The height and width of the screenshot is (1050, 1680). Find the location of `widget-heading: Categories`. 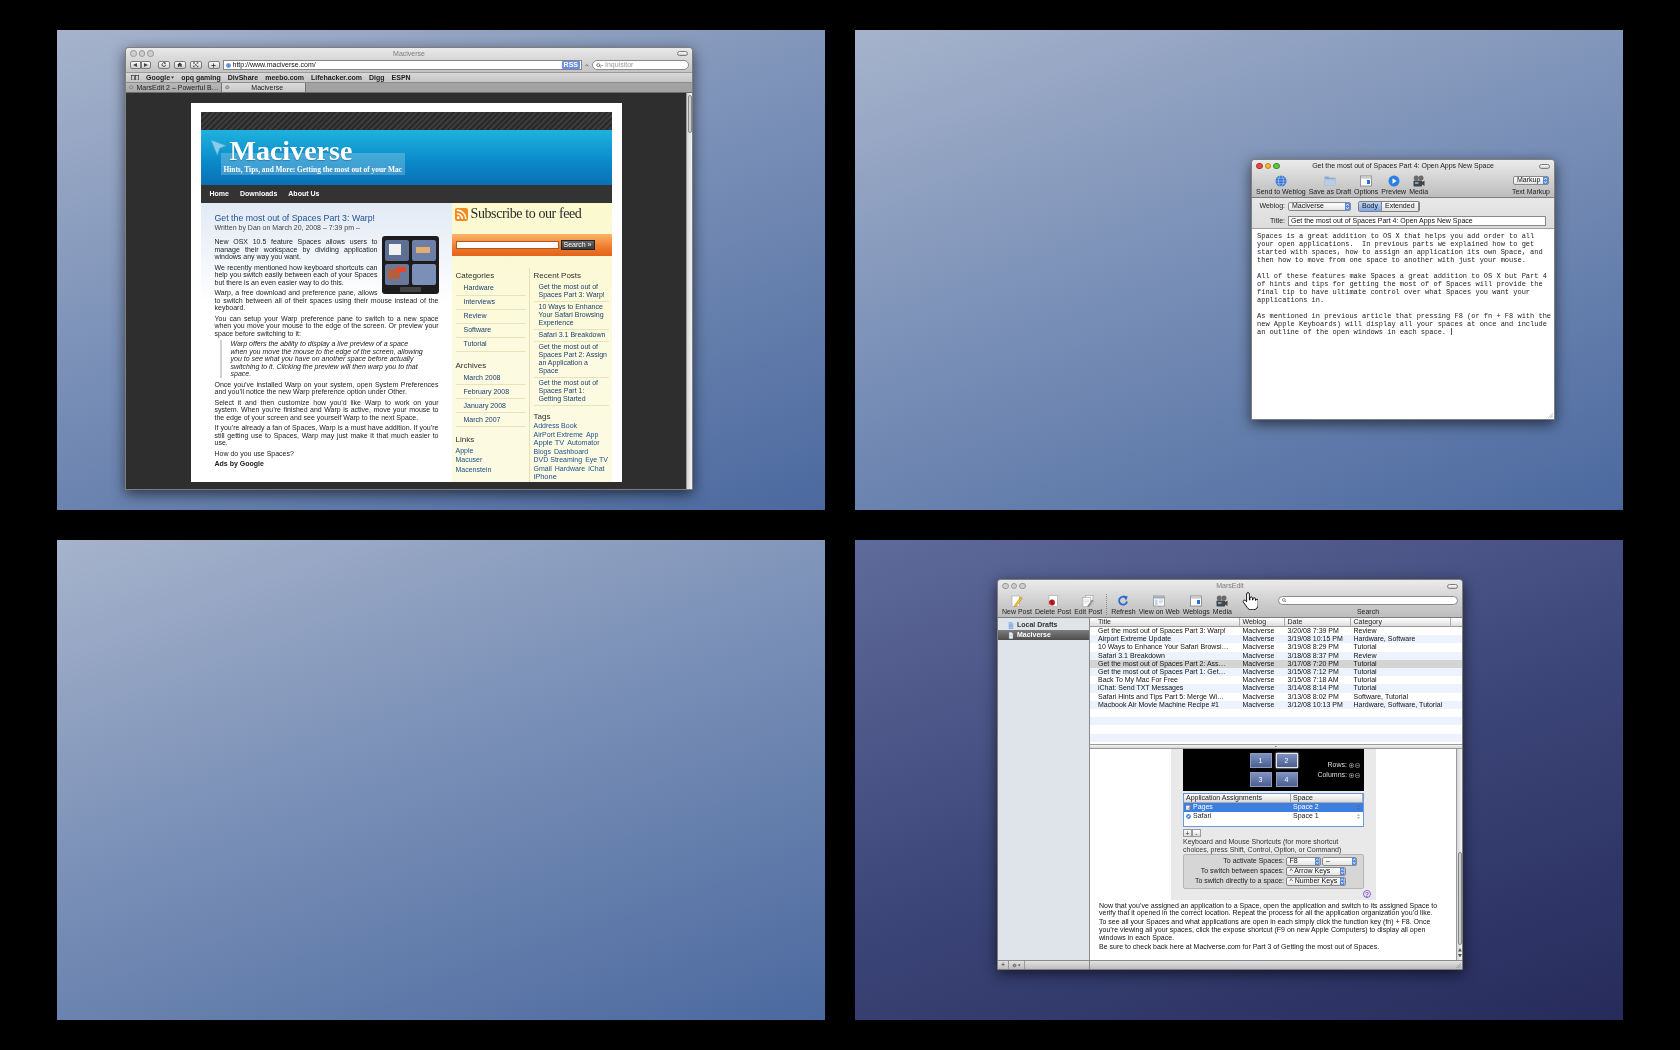

widget-heading: Categories is located at coordinates (475, 275).